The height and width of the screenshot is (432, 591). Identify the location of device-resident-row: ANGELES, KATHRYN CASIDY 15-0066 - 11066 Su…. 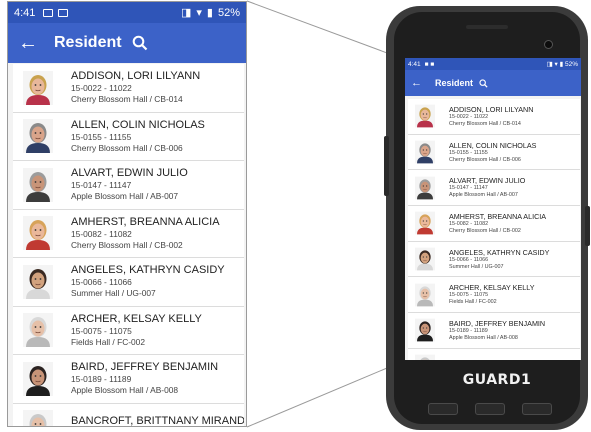
(494, 260).